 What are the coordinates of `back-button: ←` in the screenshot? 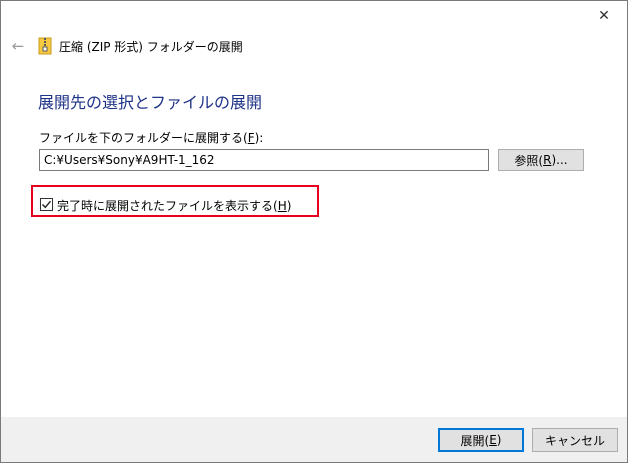 It's located at (18, 46).